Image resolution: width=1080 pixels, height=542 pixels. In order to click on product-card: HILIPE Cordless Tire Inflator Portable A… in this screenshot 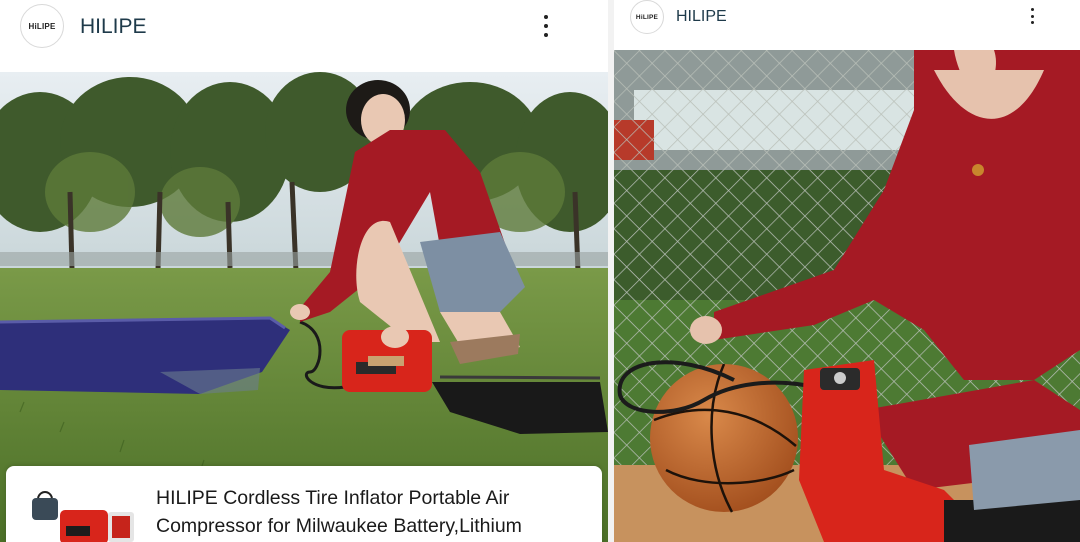, I will do `click(304, 504)`.